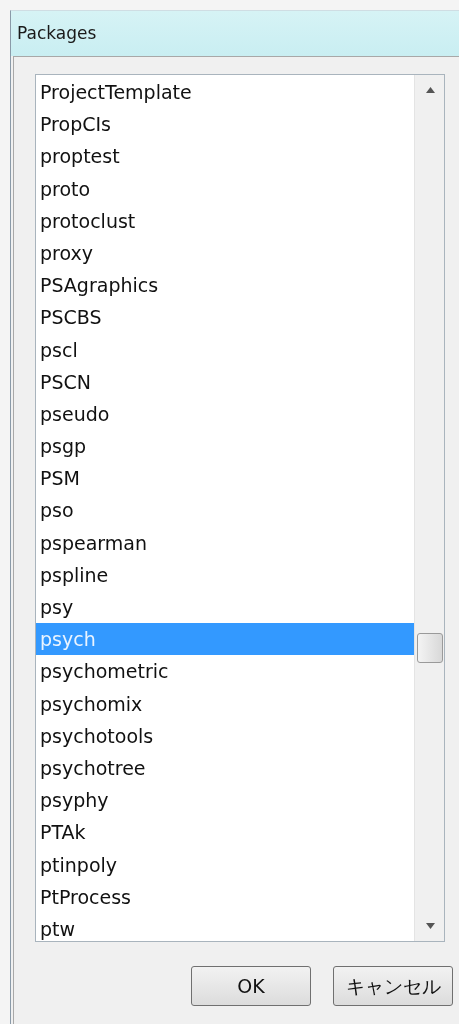 Image resolution: width=459 pixels, height=1024 pixels. I want to click on list-item: PropCIs, so click(225, 124).